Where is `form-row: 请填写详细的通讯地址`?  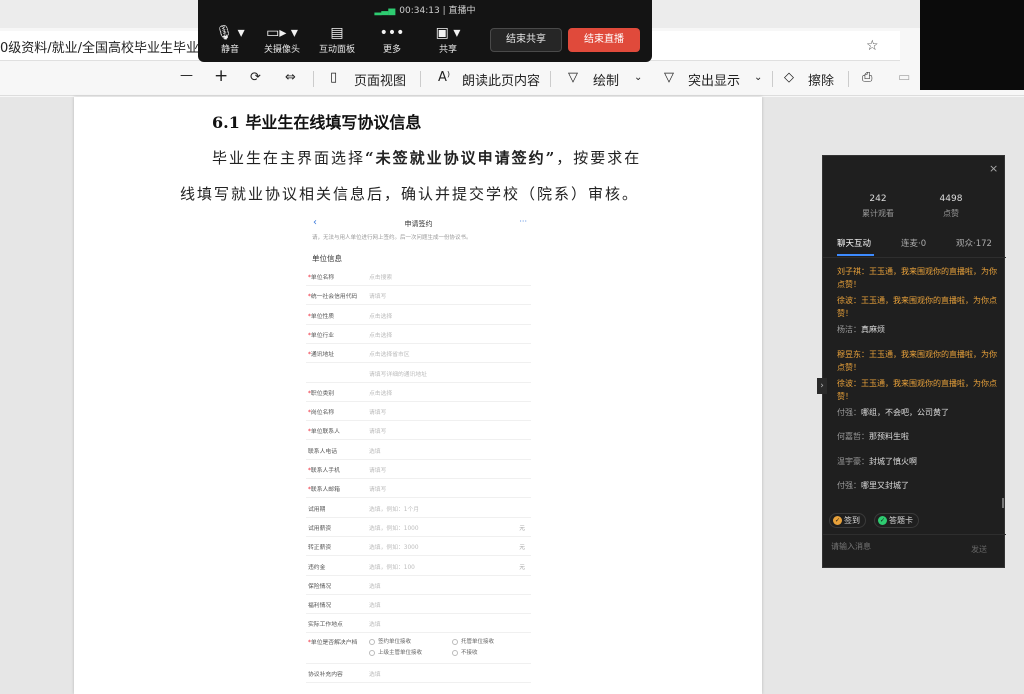 form-row: 请填写详细的通讯地址 is located at coordinates (418, 373).